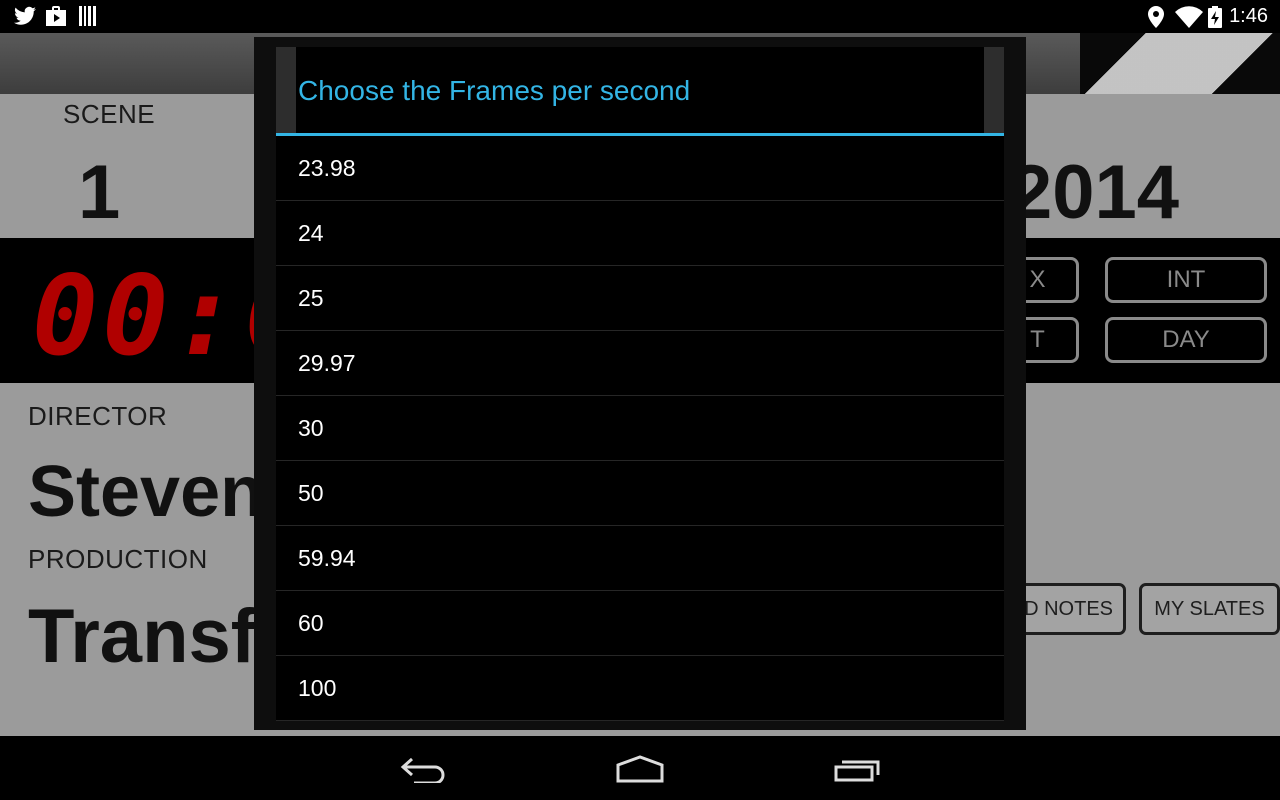 The width and height of the screenshot is (1280, 800). Describe the element at coordinates (1189, 19) in the screenshot. I see `wifi-icon` at that location.